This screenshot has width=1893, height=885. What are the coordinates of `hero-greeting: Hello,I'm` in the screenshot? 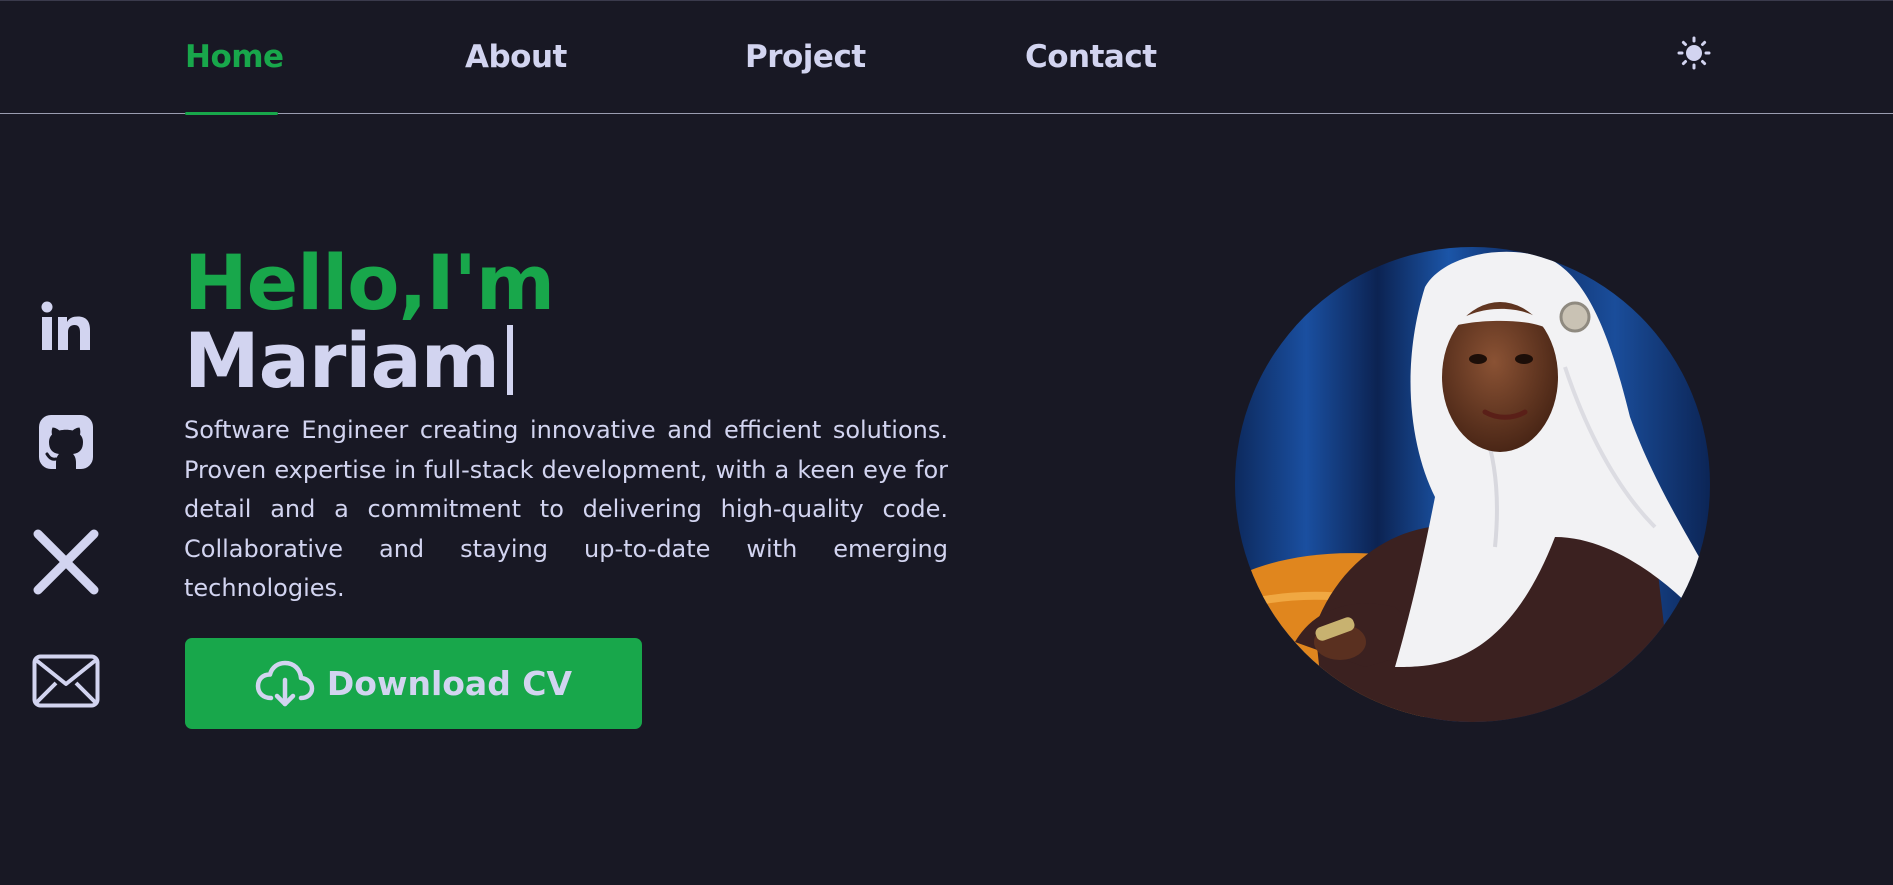 It's located at (369, 282).